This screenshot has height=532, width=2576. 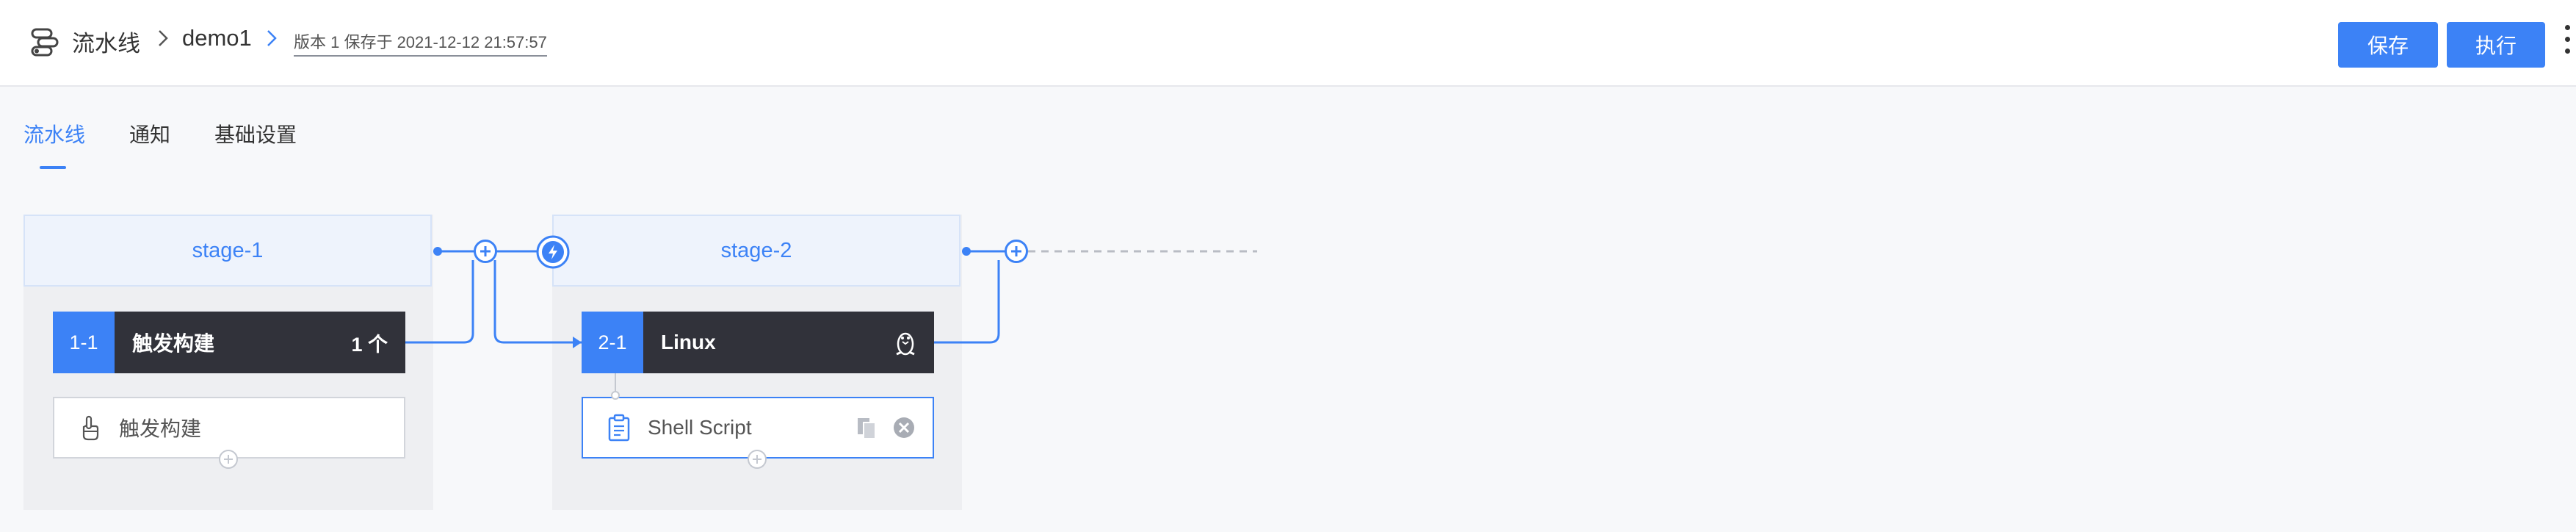 What do you see at coordinates (217, 38) in the screenshot?
I see `breadcrumb-pipeline-name: demo1` at bounding box center [217, 38].